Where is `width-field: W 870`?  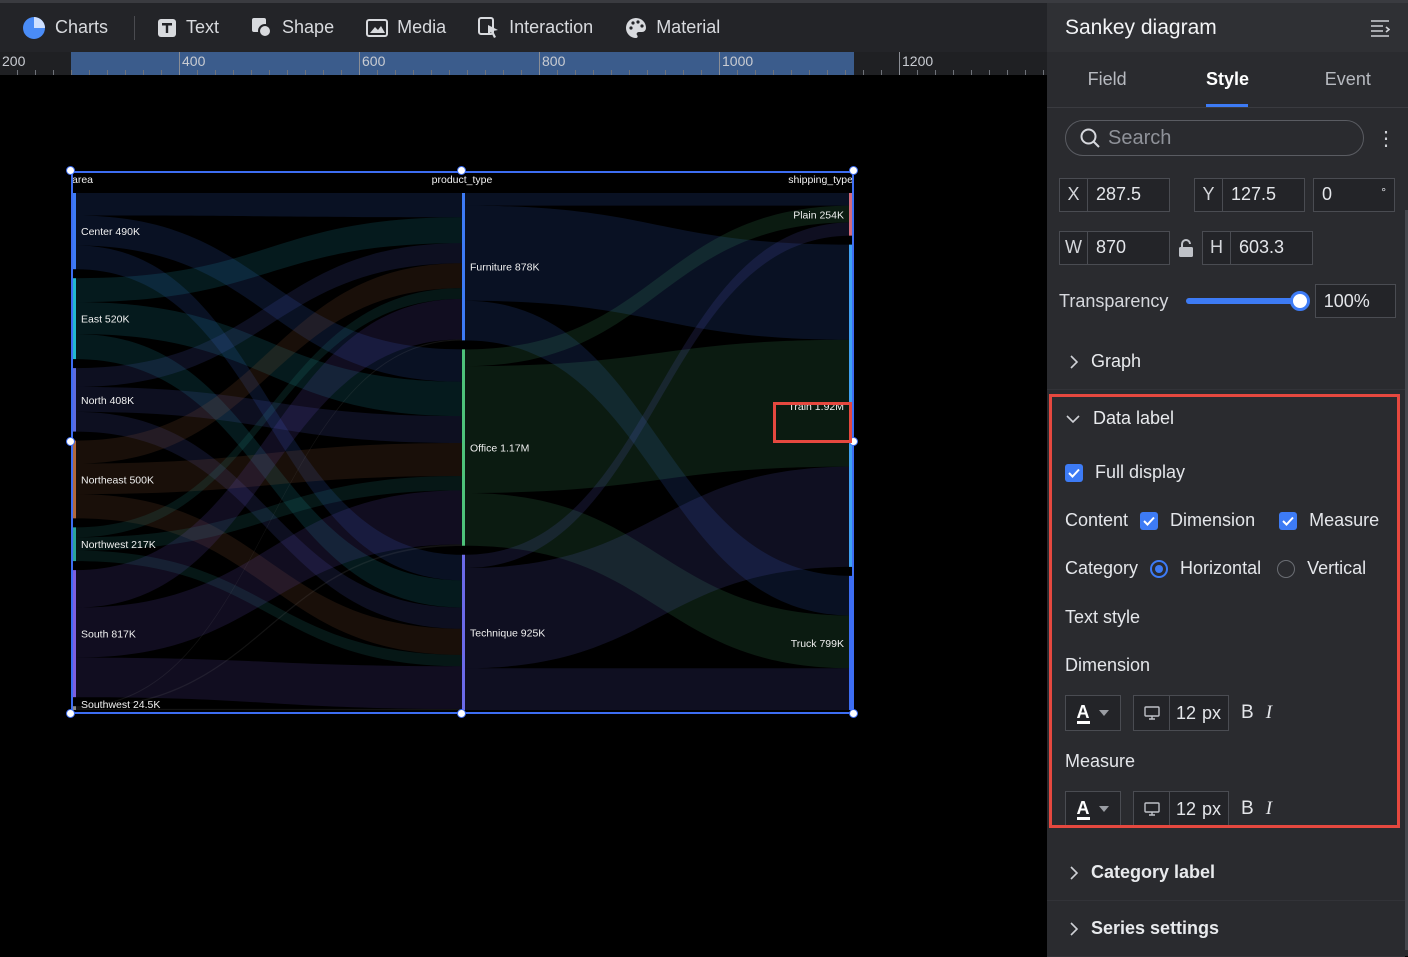 width-field: W 870 is located at coordinates (1114, 247).